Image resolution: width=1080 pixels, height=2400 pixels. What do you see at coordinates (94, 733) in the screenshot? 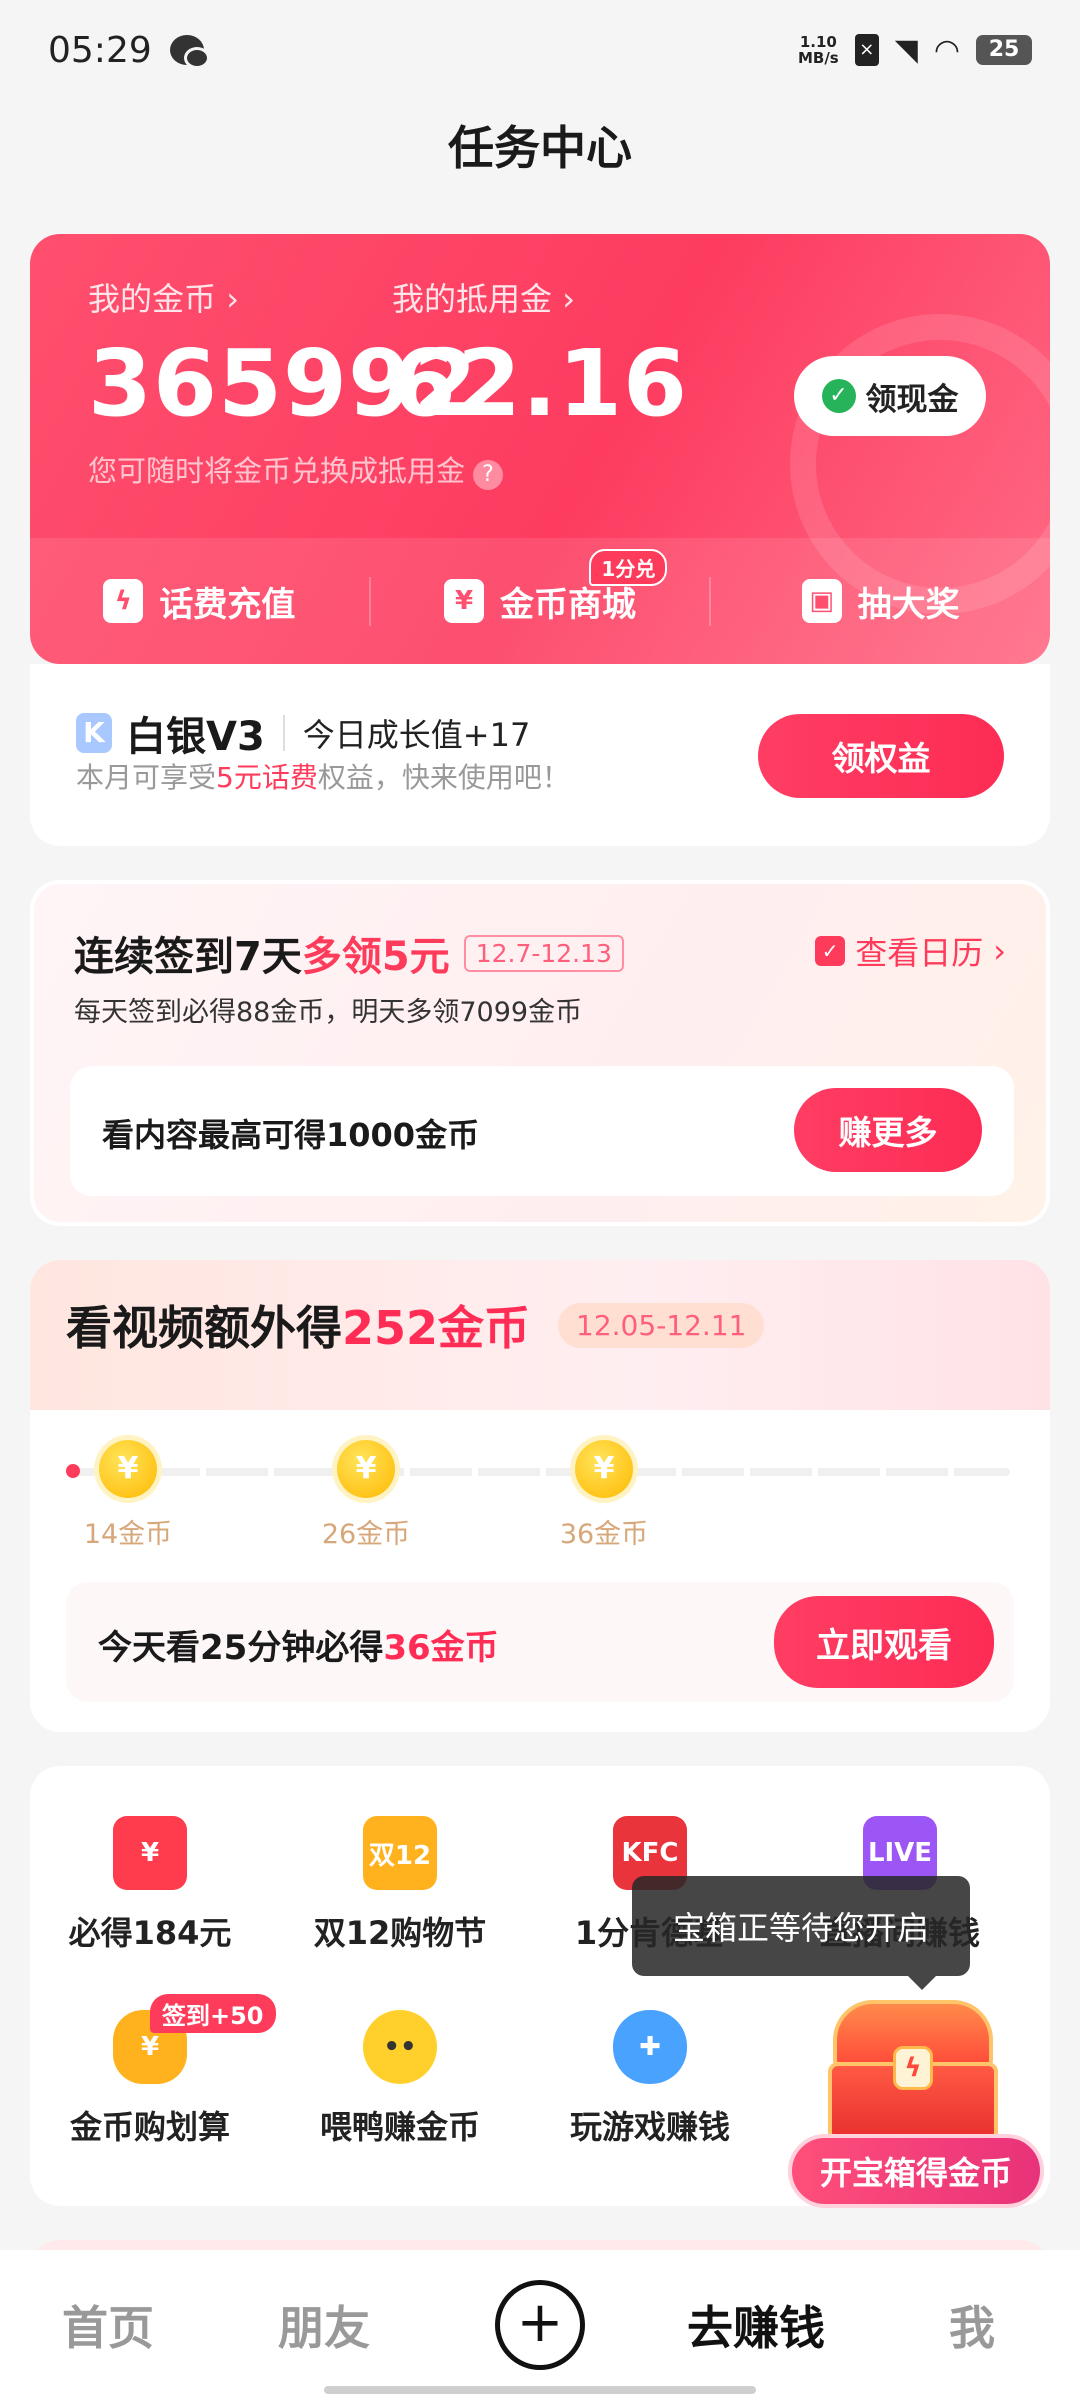
I see `level-badge-icon: K` at bounding box center [94, 733].